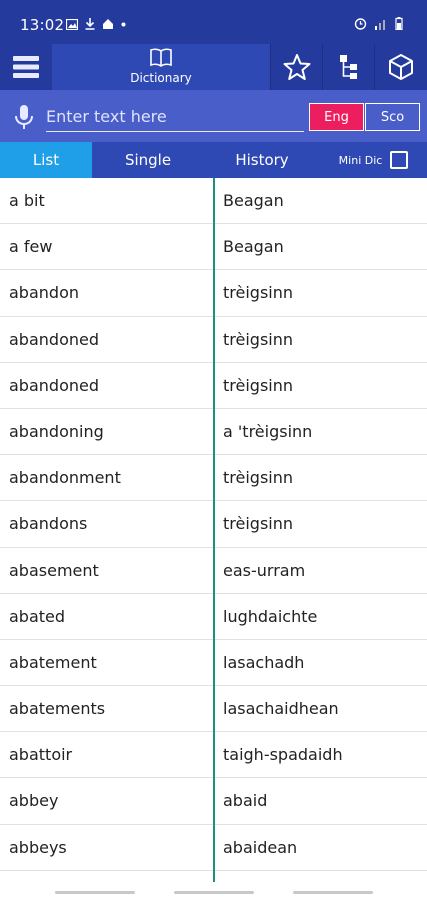 The width and height of the screenshot is (427, 900). Describe the element at coordinates (72, 24) in the screenshot. I see `gallery-icon` at that location.